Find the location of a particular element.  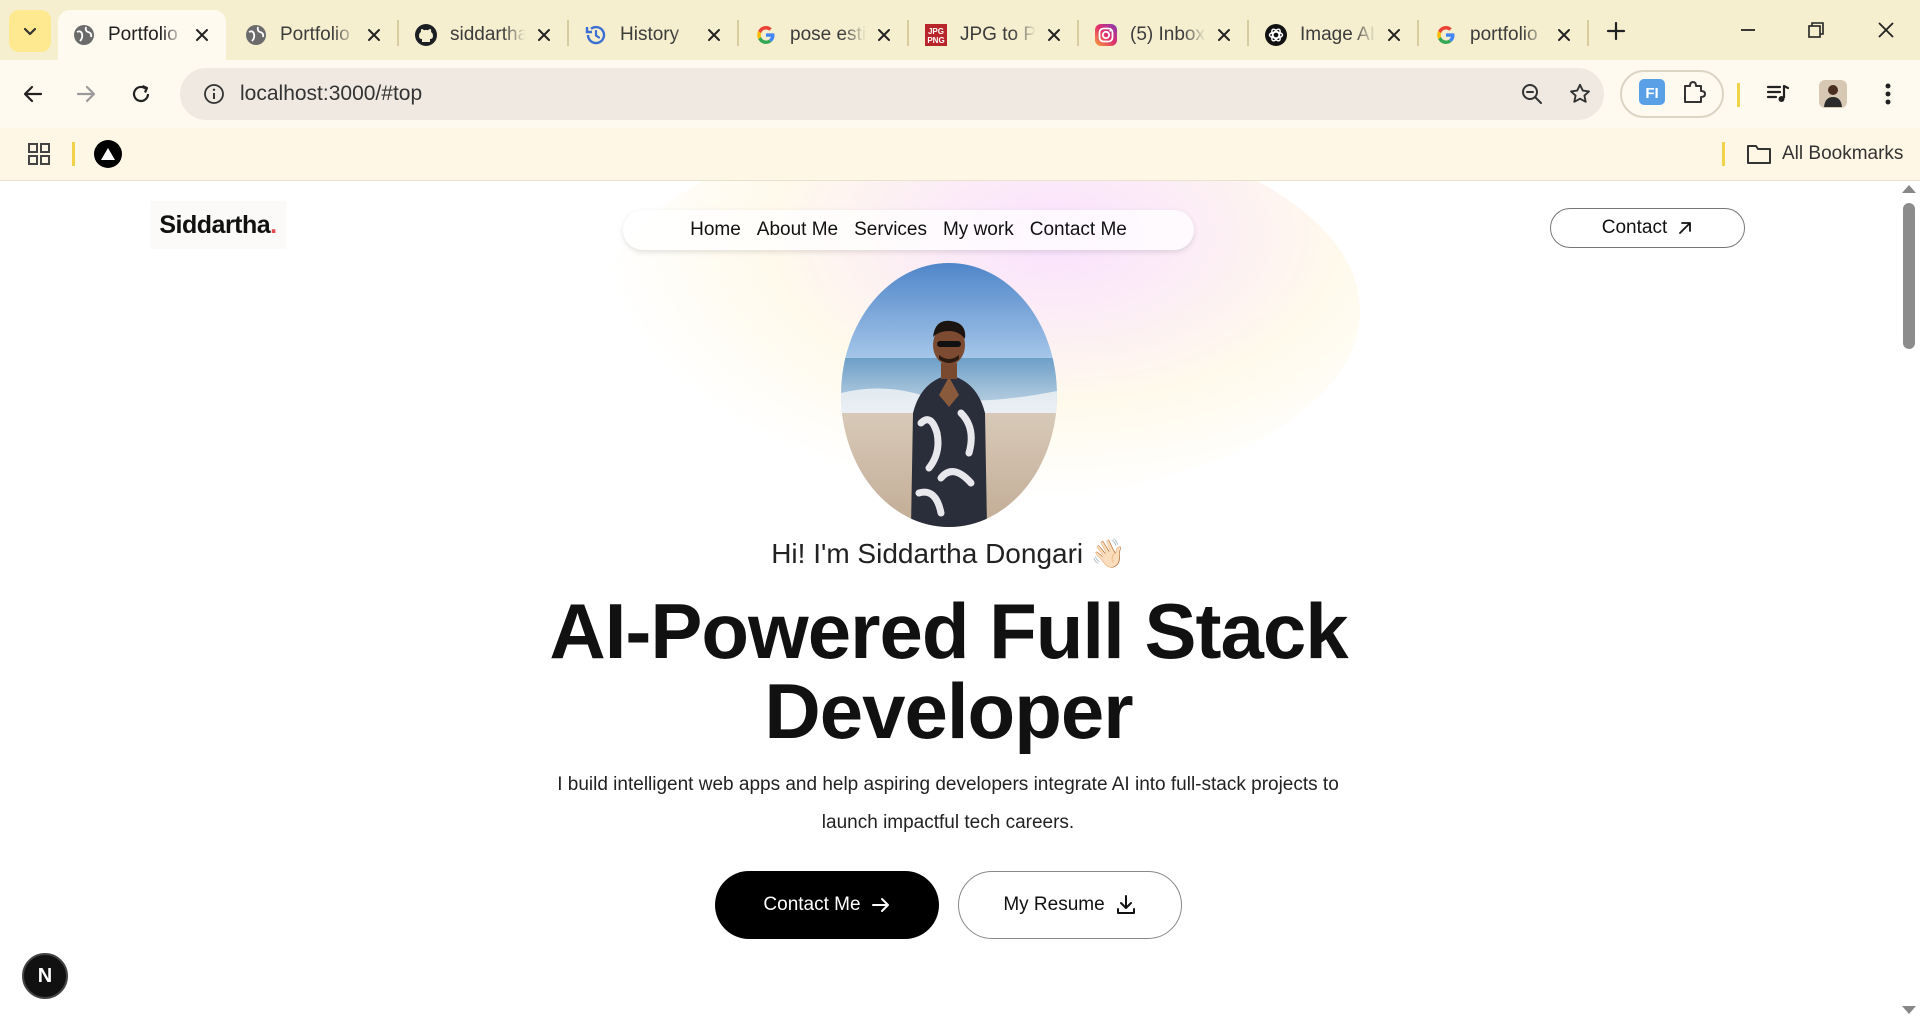

header-contact-label: Contact is located at coordinates (1634, 227).